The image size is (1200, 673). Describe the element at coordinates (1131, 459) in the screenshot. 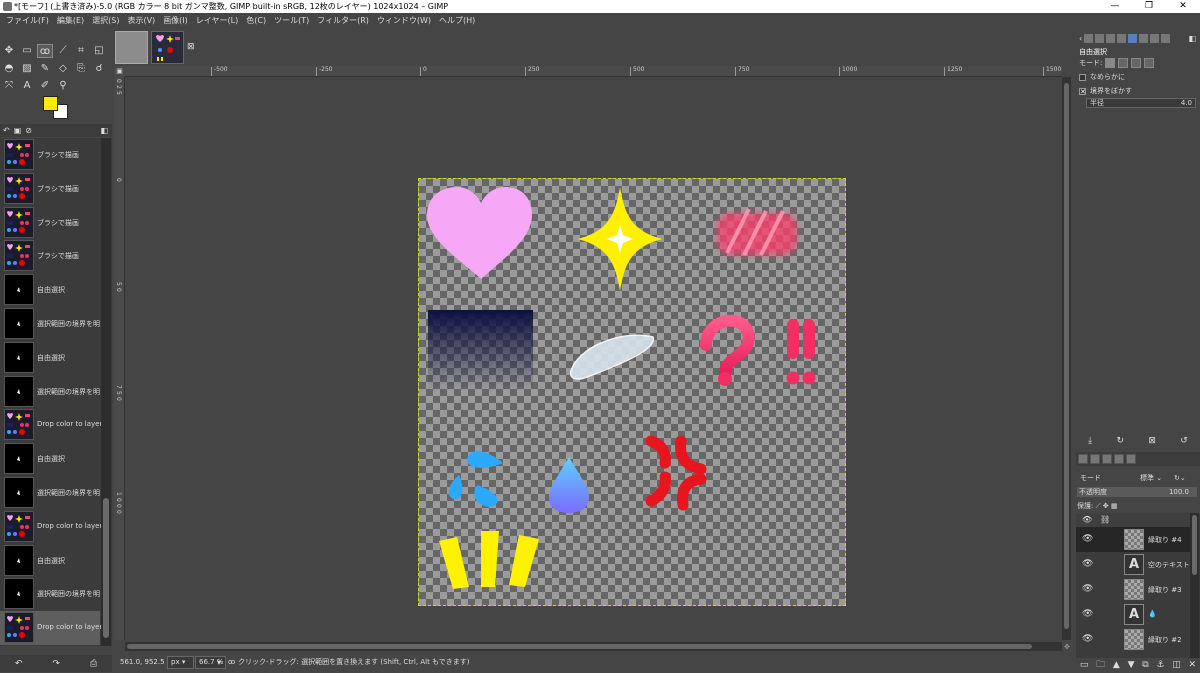

I see `patterns-tab-icon` at that location.